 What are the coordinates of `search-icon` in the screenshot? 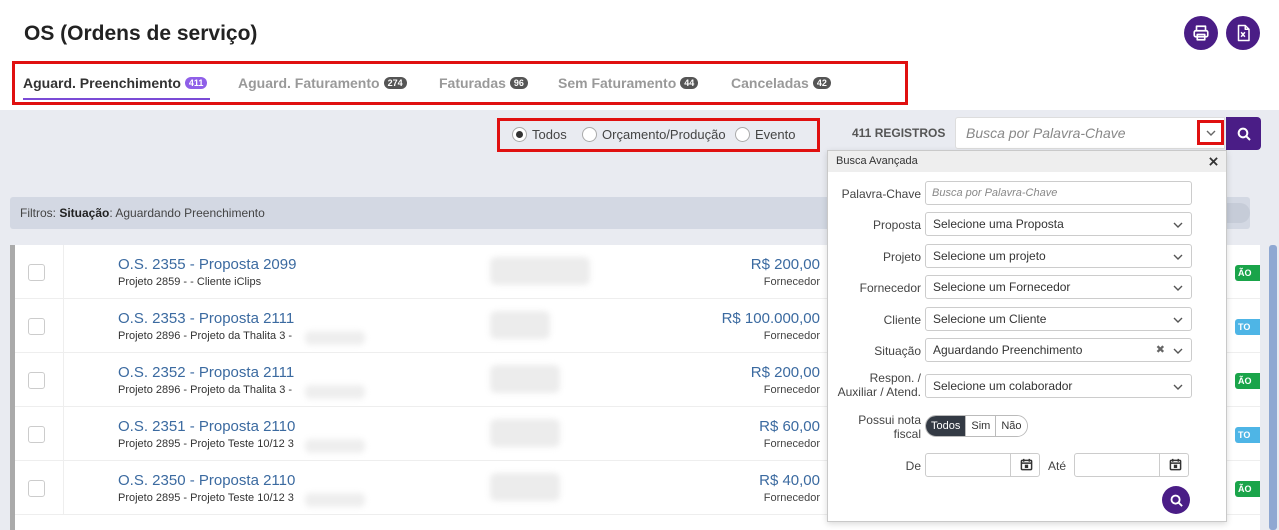 It's located at (1176, 500).